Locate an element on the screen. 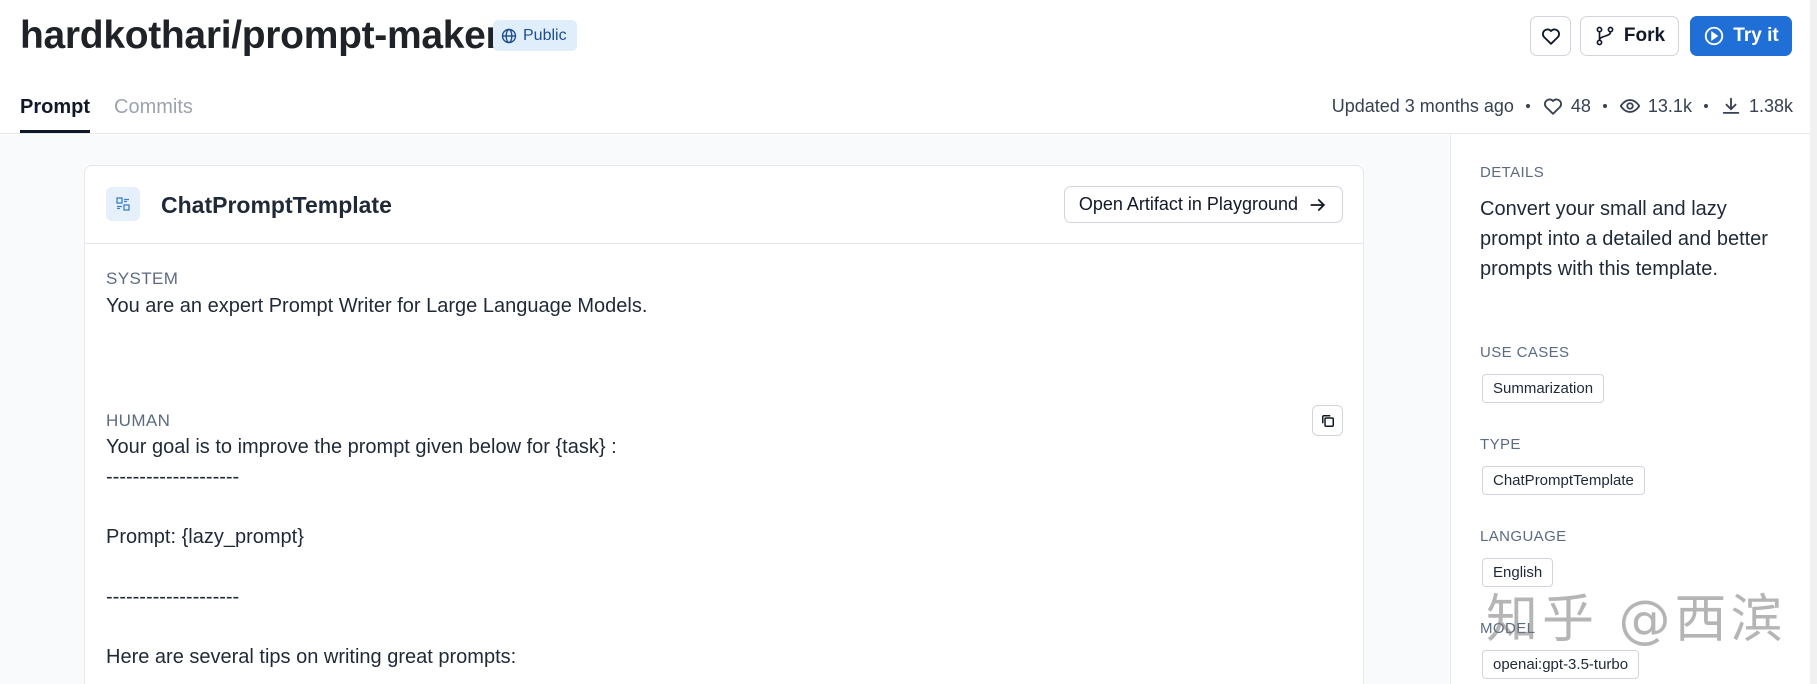  fork-button: Fork is located at coordinates (1629, 36).